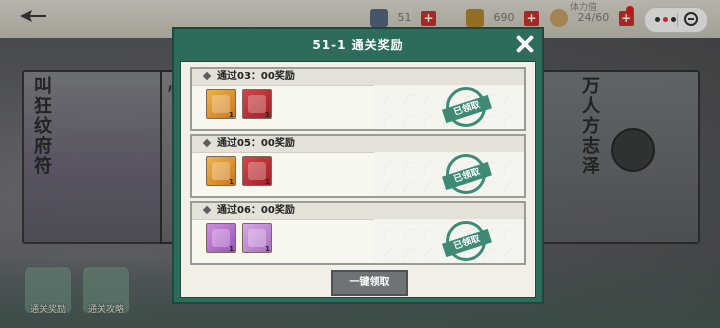  I want to click on claim-all-button: 一键领取, so click(369, 283).